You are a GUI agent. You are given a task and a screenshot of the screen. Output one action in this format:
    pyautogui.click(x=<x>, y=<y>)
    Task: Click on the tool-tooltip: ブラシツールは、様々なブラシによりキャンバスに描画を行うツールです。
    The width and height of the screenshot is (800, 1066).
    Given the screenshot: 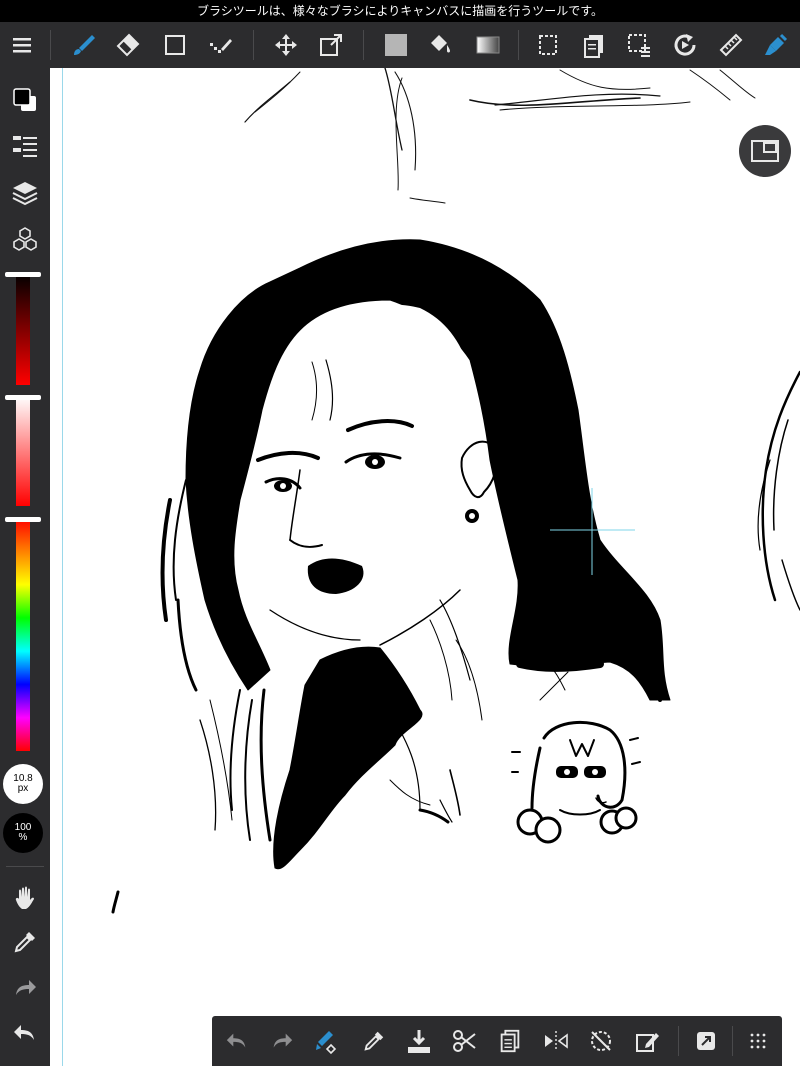 What is the action you would take?
    pyautogui.click(x=400, y=11)
    